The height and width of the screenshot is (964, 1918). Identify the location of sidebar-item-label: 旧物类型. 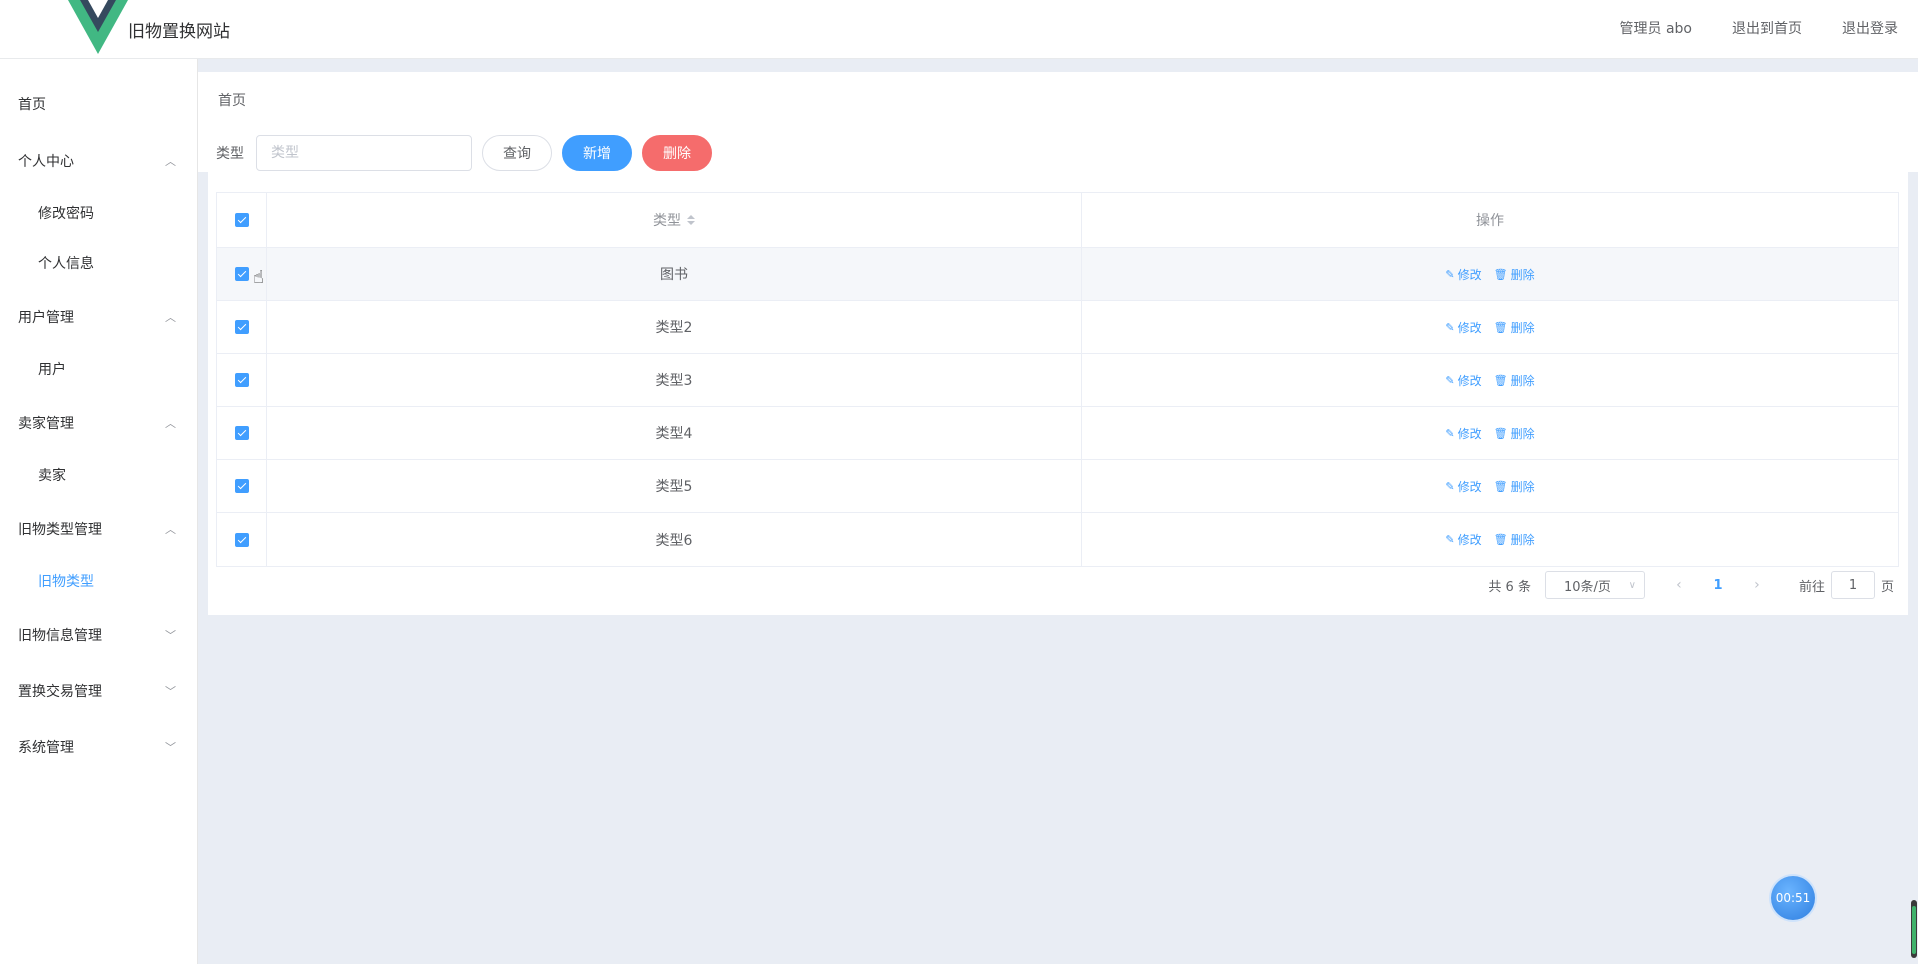
(66, 582).